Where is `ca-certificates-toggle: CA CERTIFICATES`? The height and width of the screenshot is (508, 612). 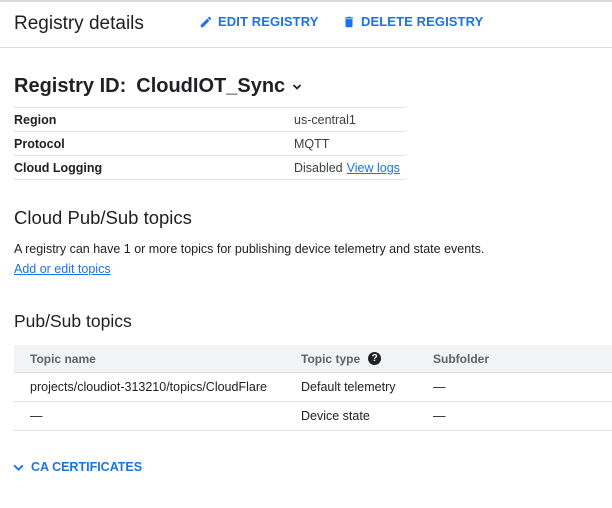 ca-certificates-toggle: CA CERTIFICATES is located at coordinates (77, 467).